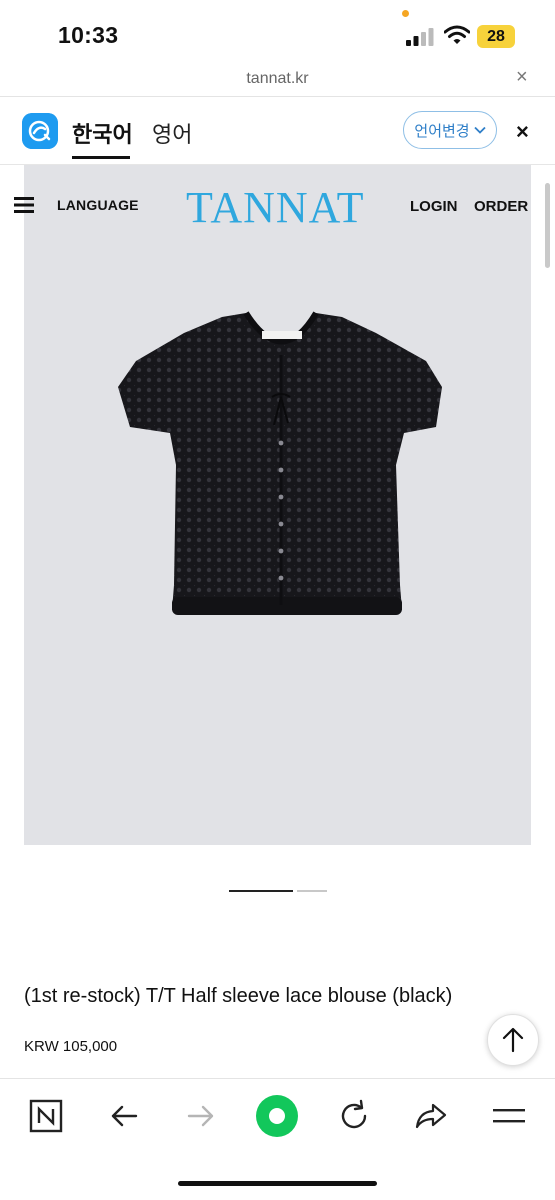  Describe the element at coordinates (522, 132) in the screenshot. I see `translate-close-icon: ×` at that location.